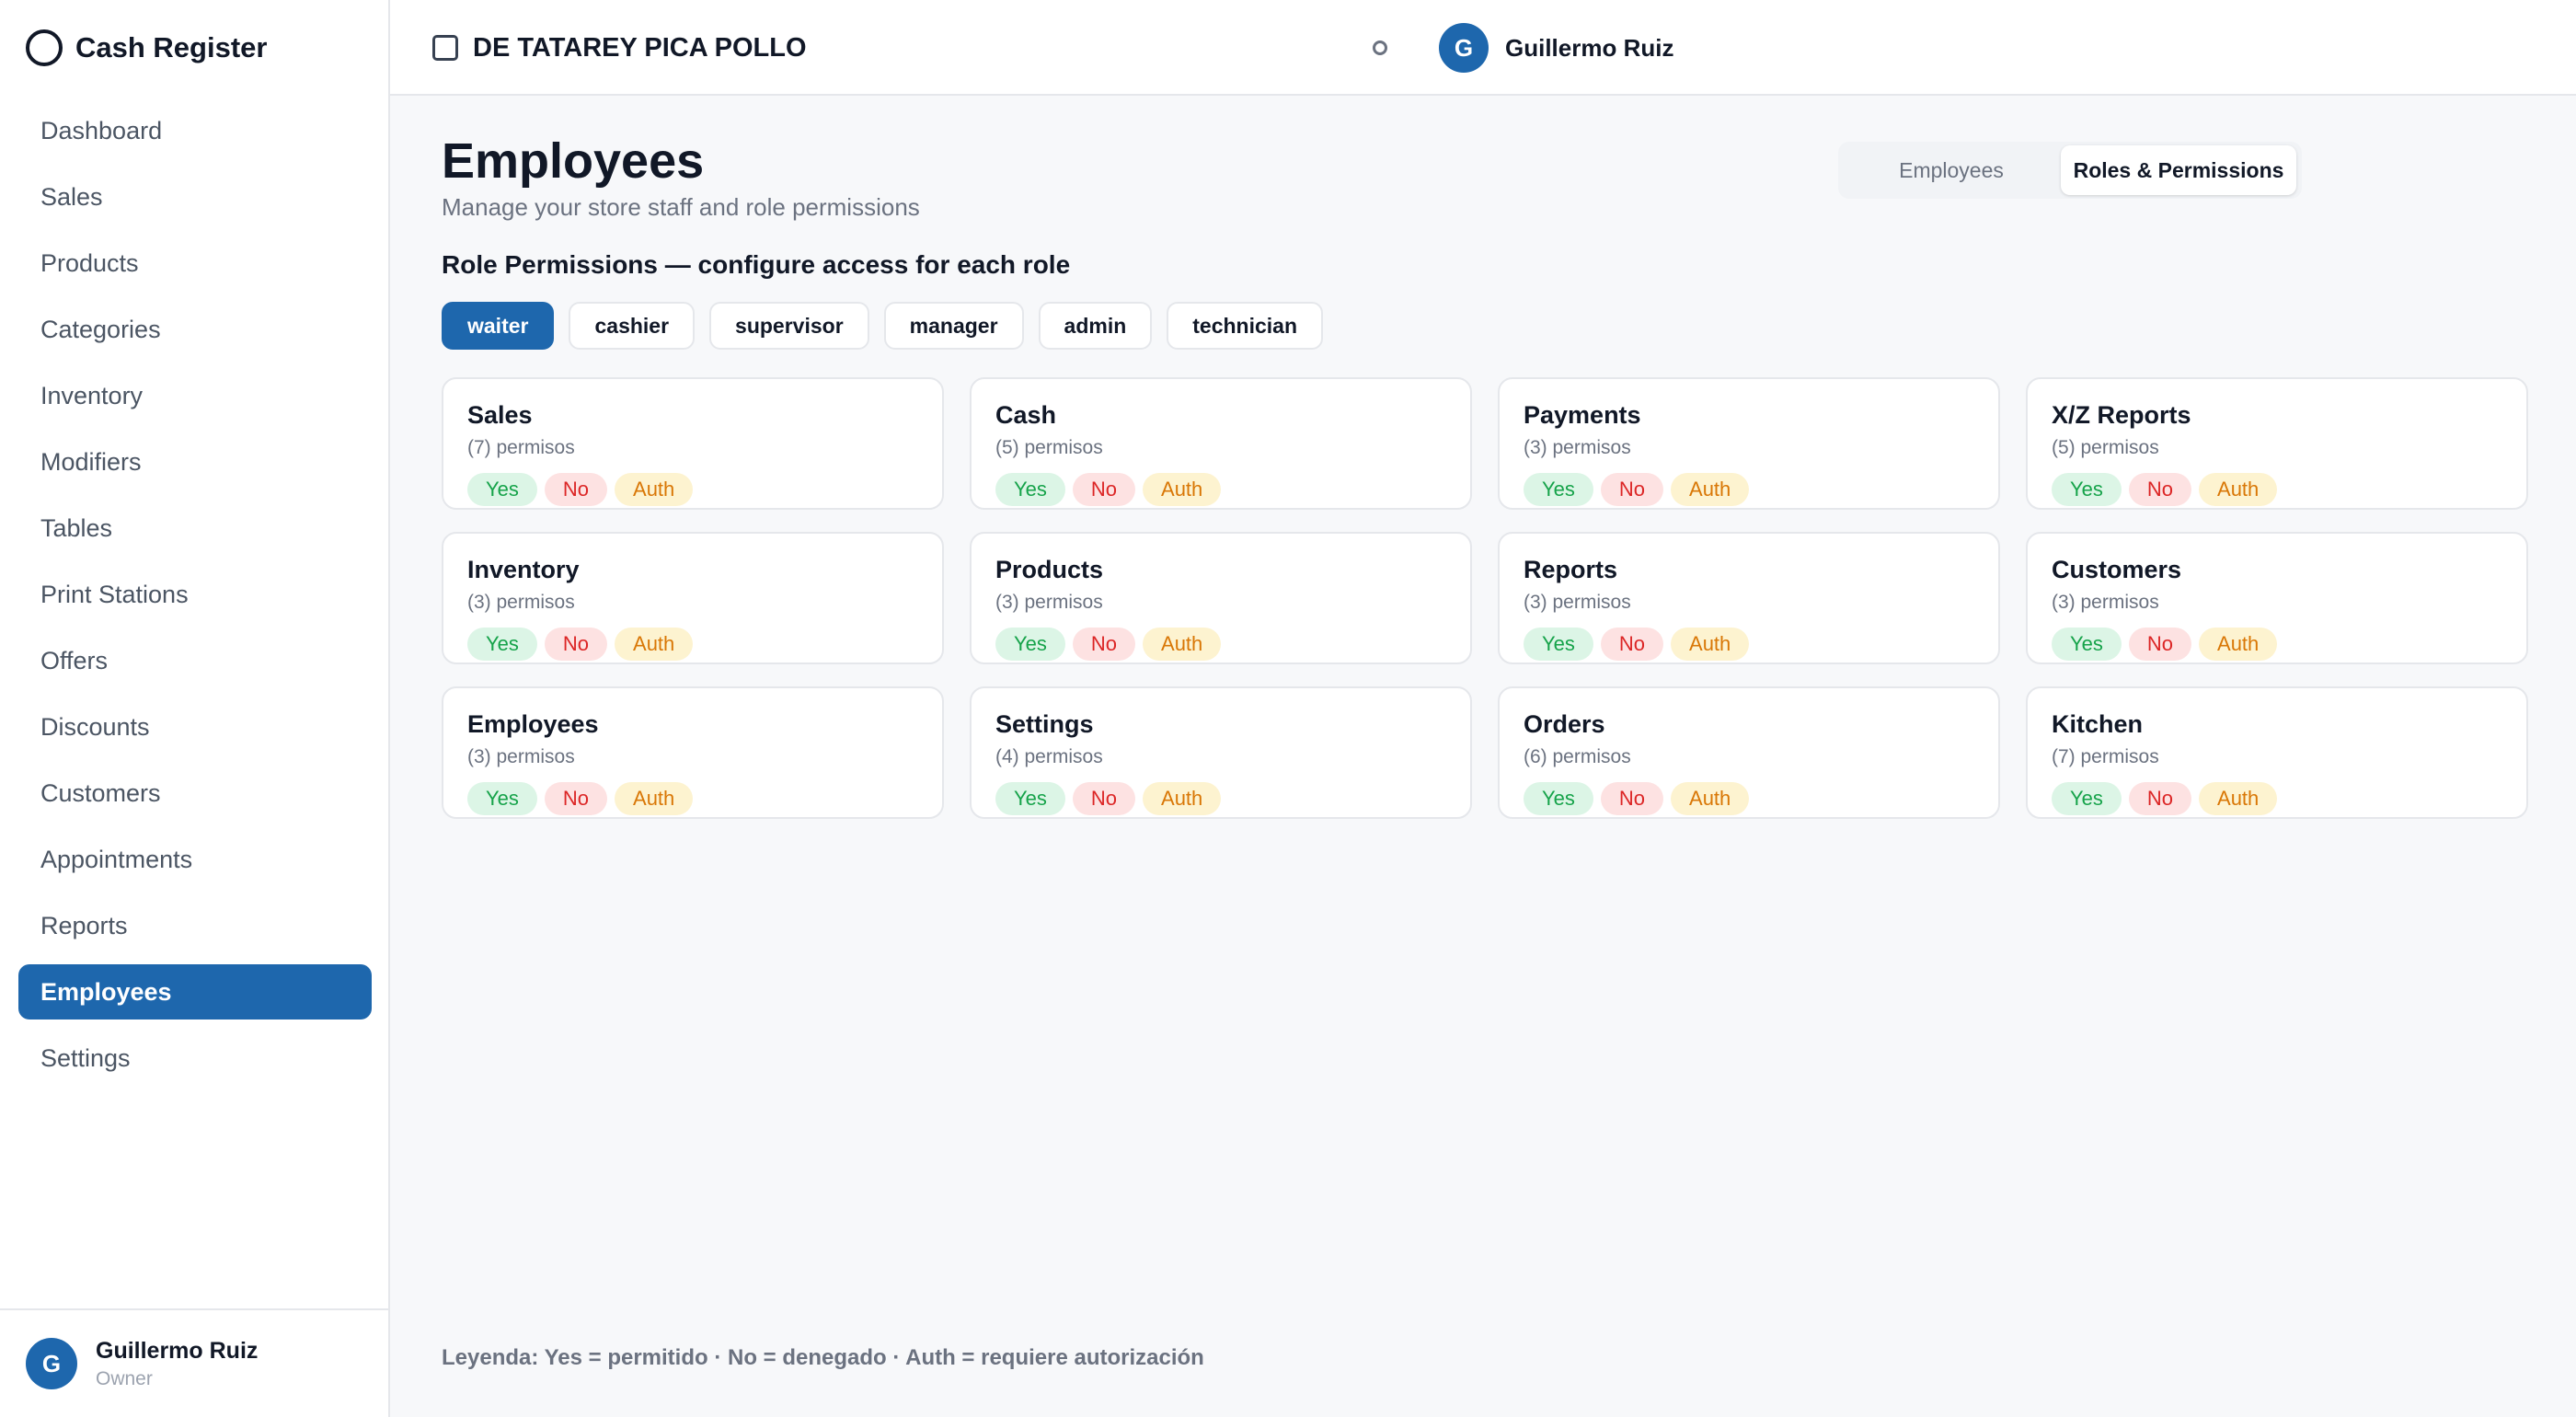  I want to click on view-toggle: Employees Roles & Permissions, so click(2070, 170).